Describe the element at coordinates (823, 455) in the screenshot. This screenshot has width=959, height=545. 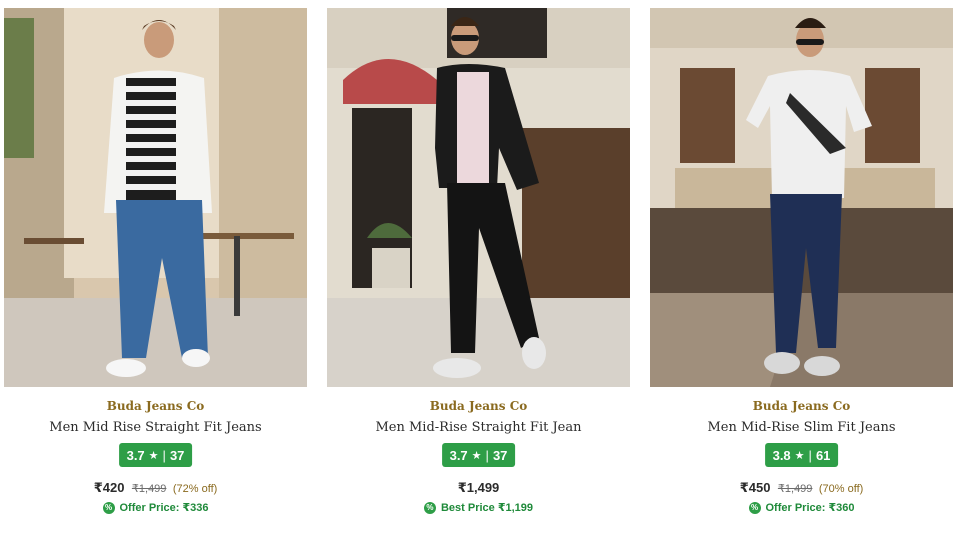
I see `review-count: 61` at that location.